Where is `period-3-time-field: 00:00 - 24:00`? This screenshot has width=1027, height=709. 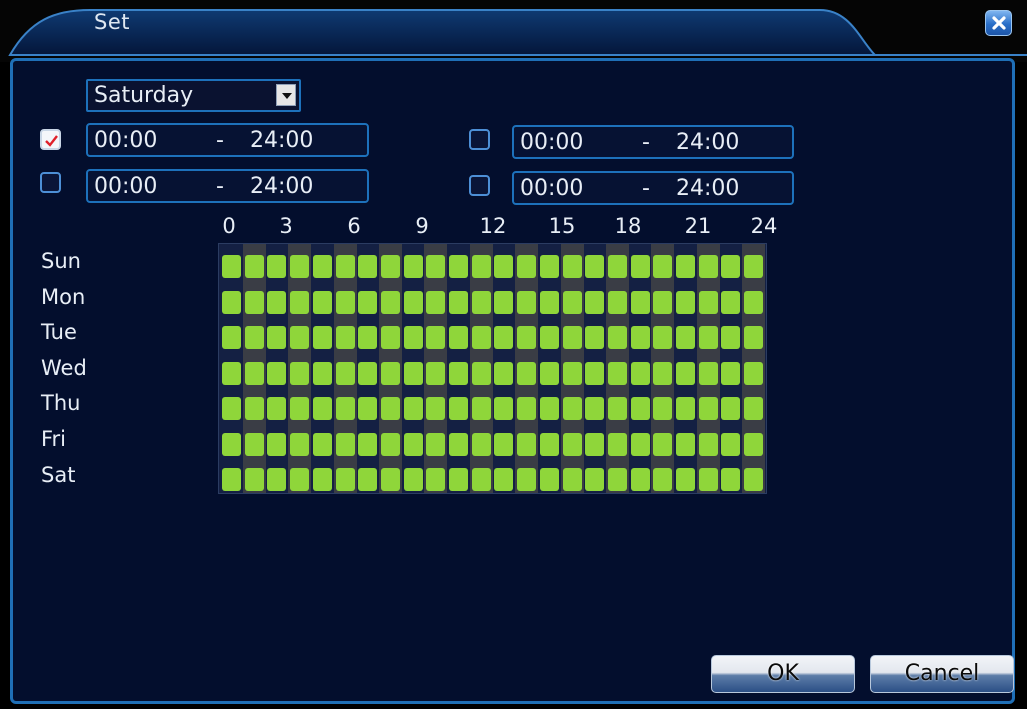 period-3-time-field: 00:00 - 24:00 is located at coordinates (653, 142).